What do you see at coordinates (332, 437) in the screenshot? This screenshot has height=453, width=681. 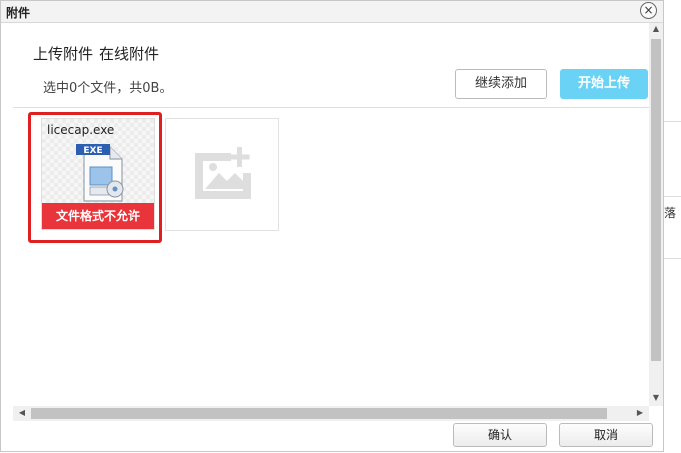 I see `dialog-footer: 确认 取消` at bounding box center [332, 437].